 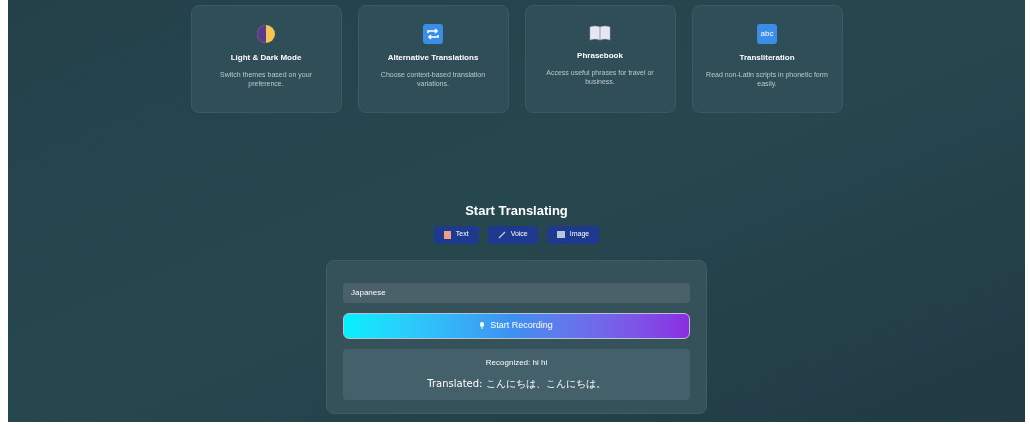 What do you see at coordinates (767, 34) in the screenshot?
I see `abc-icon: abc` at bounding box center [767, 34].